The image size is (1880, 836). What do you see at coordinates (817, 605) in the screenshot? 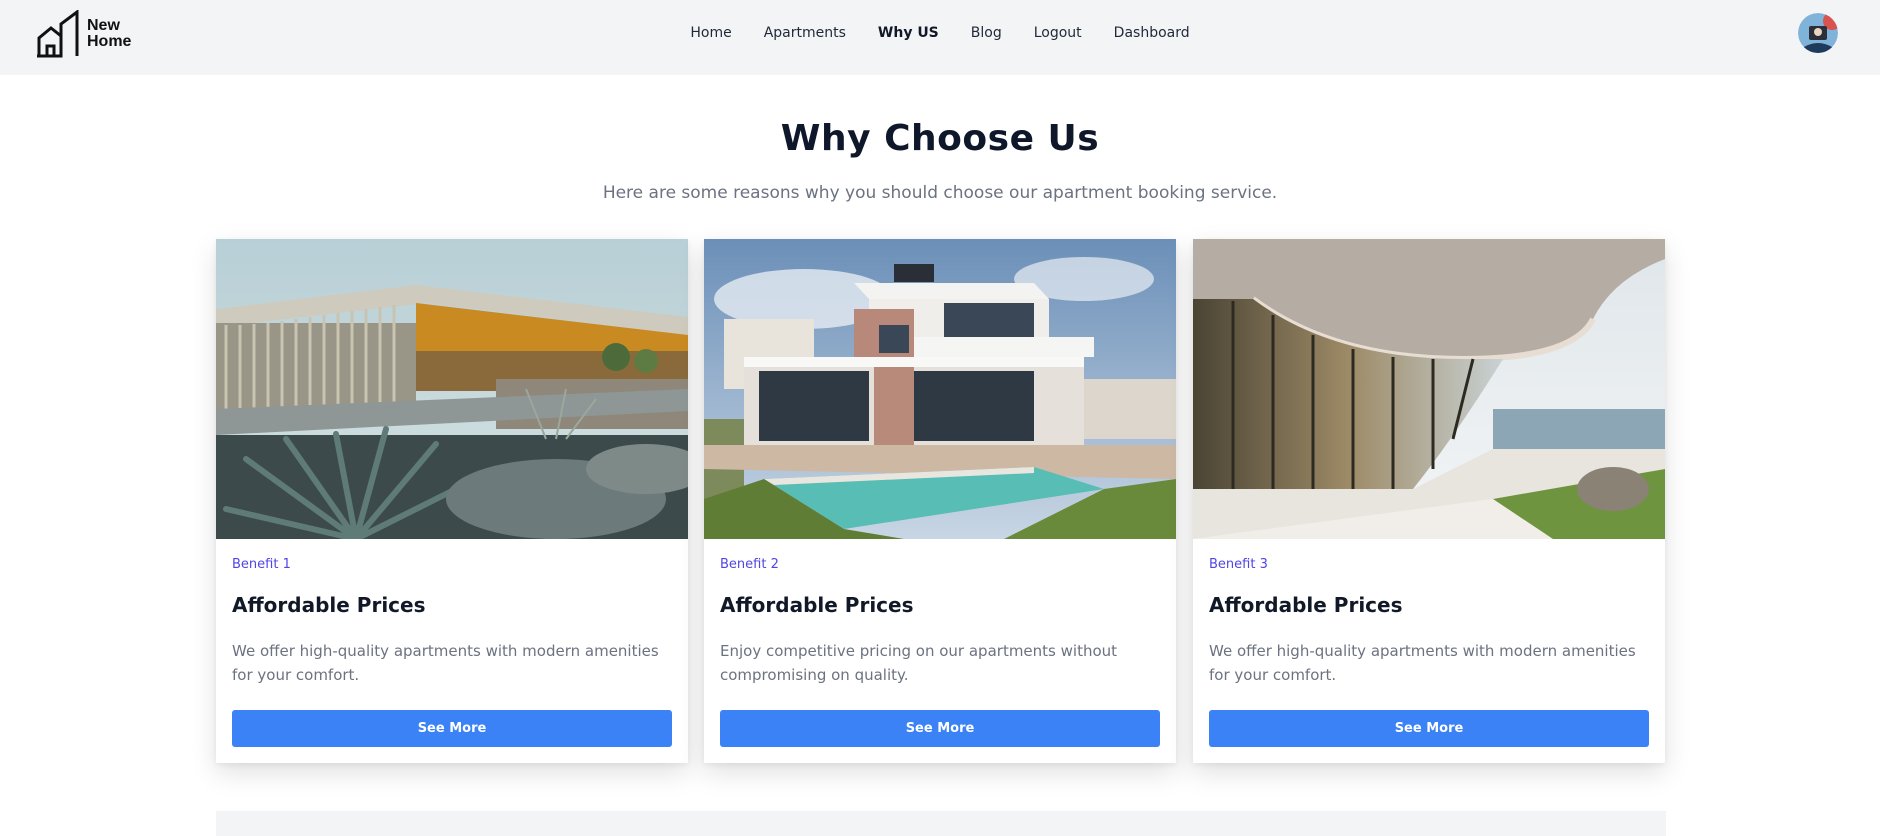
I see `card-2-title: Affordable Prices` at bounding box center [817, 605].